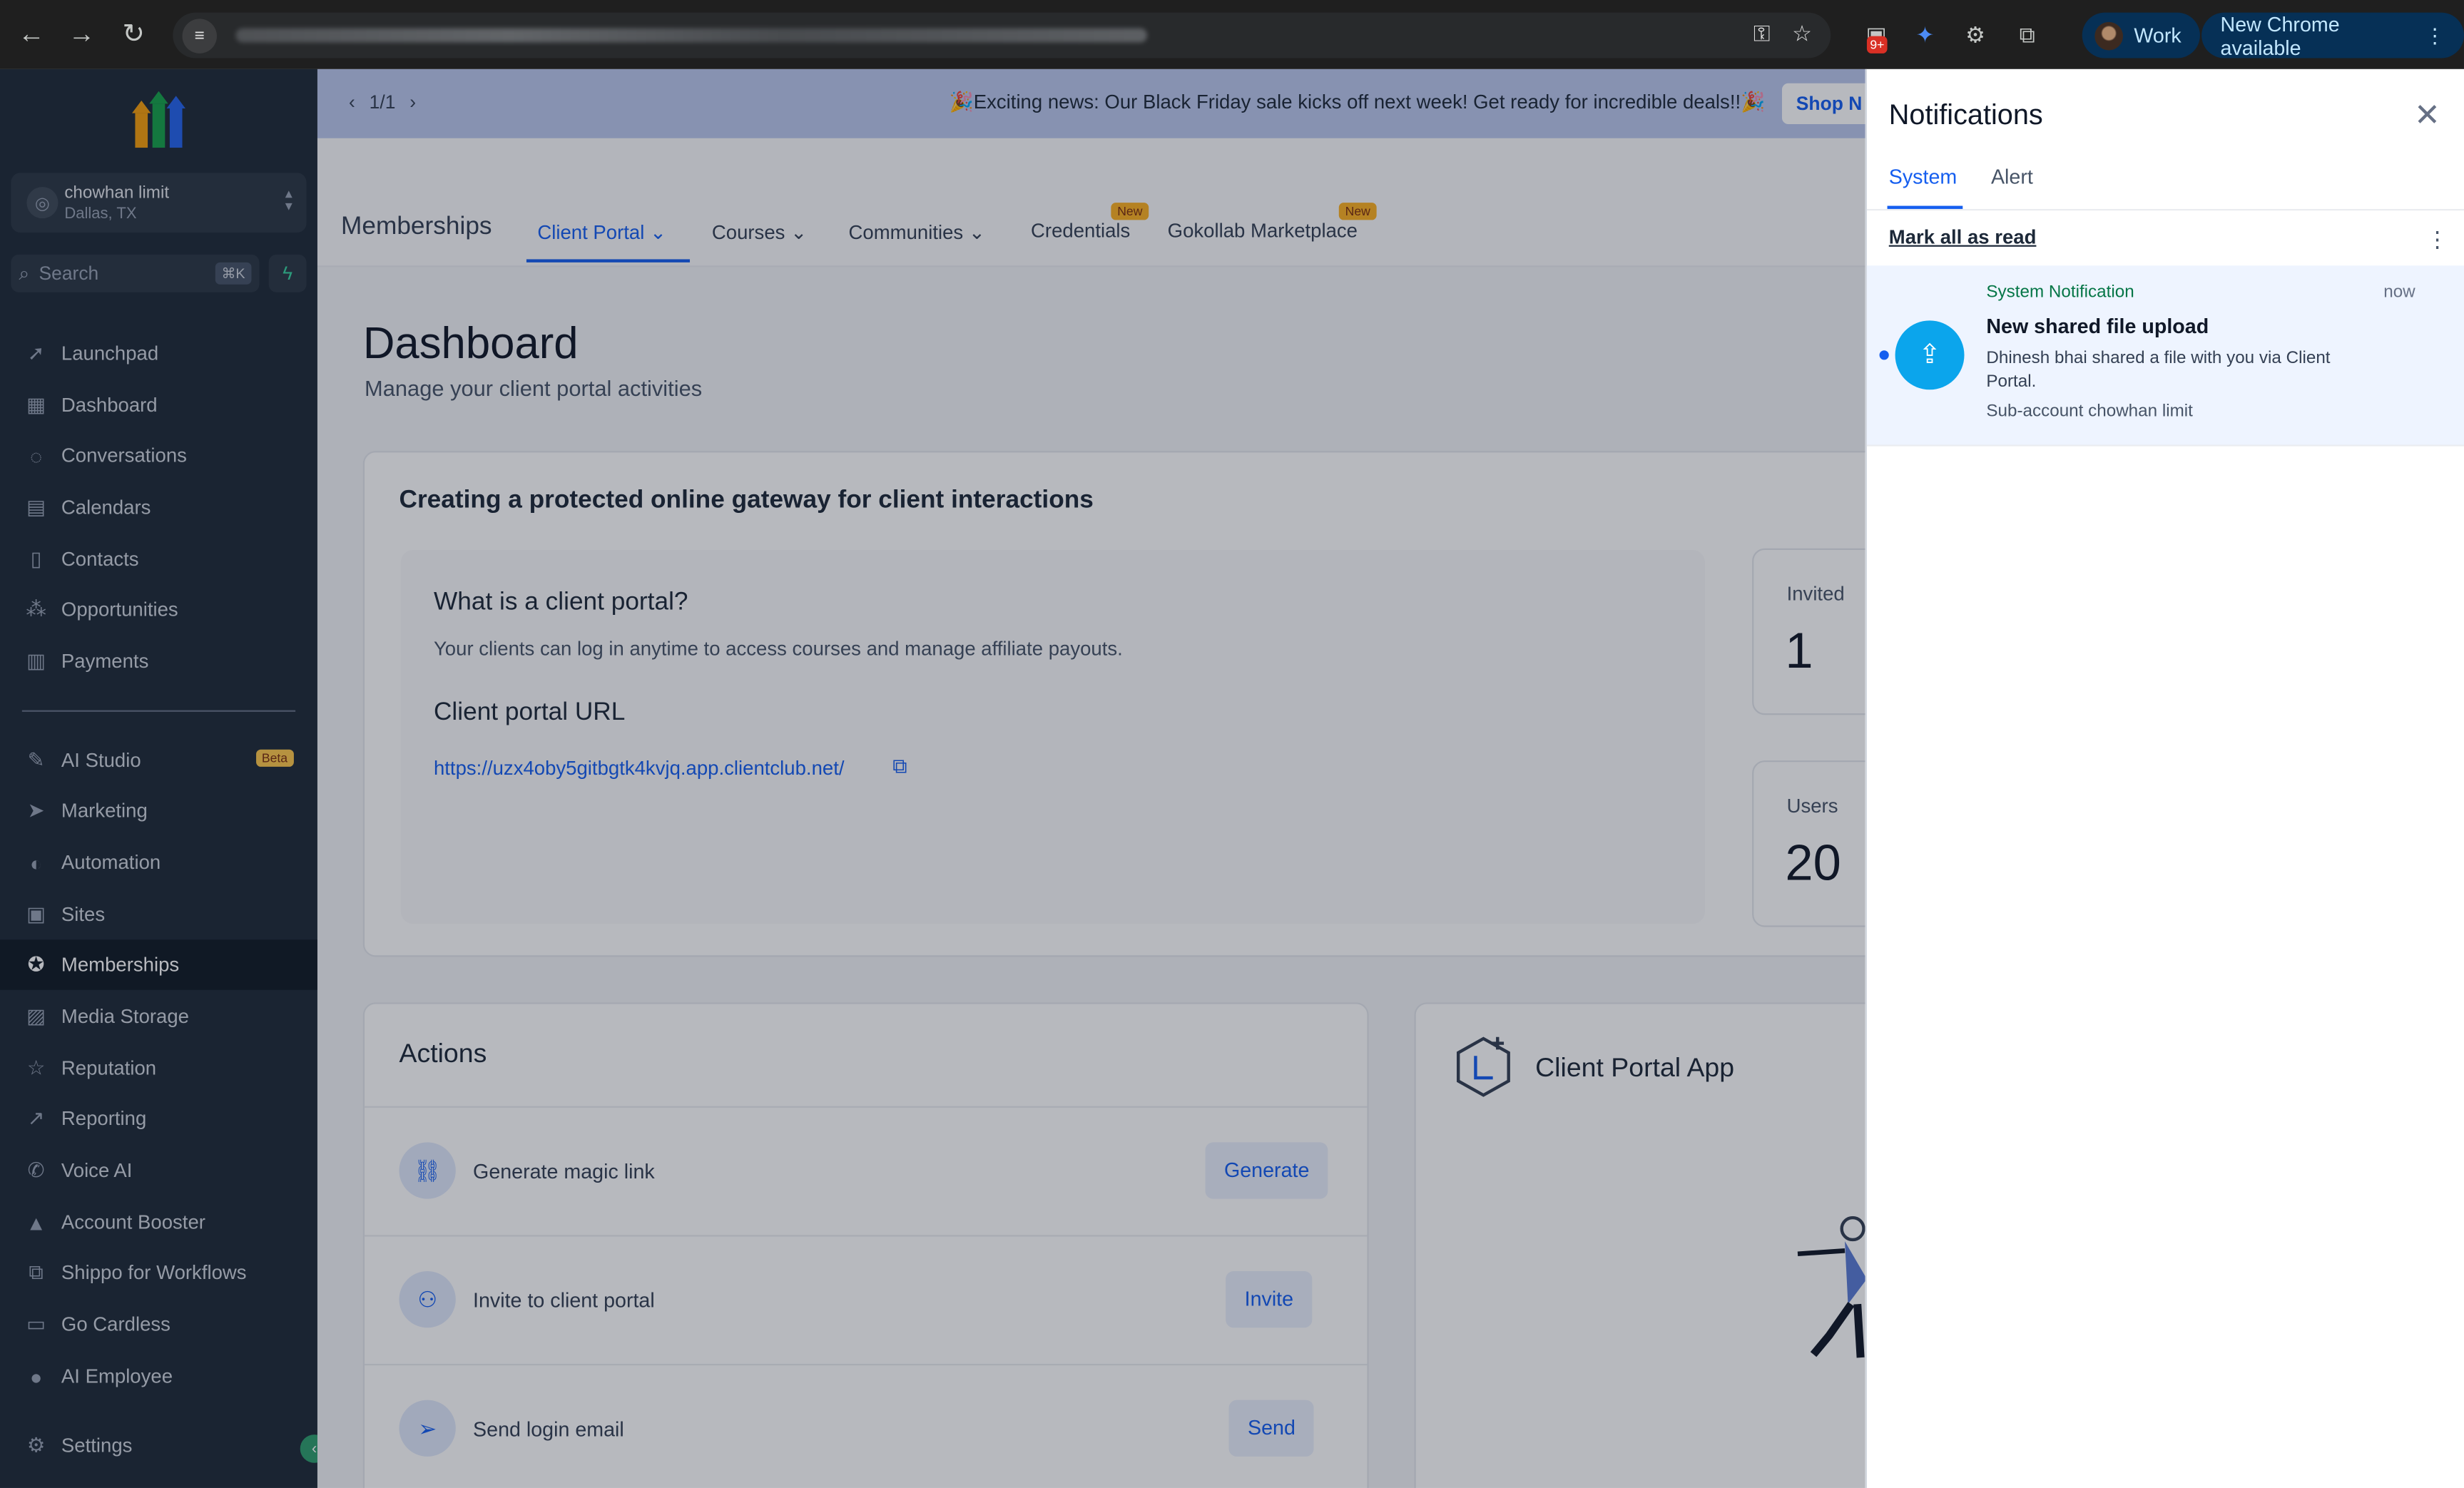 The width and height of the screenshot is (2464, 1488). Describe the element at coordinates (1965, 114) in the screenshot. I see `notifications-title: Notifications` at that location.